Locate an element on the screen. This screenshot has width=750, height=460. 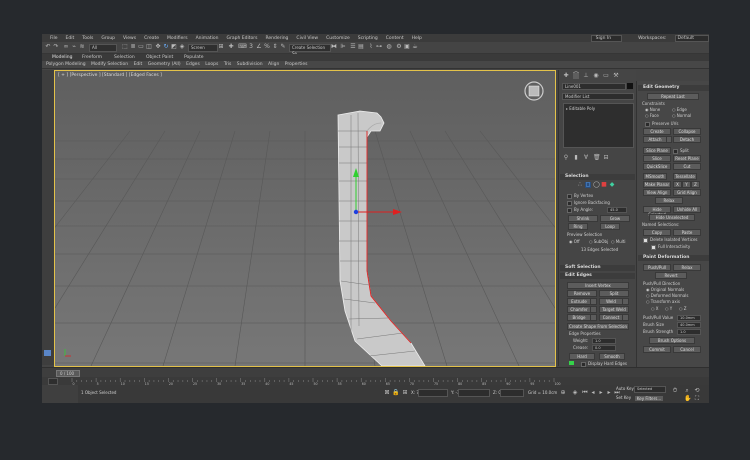
ribbon-modify-selection: Modify Selection is located at coordinates (109, 64).